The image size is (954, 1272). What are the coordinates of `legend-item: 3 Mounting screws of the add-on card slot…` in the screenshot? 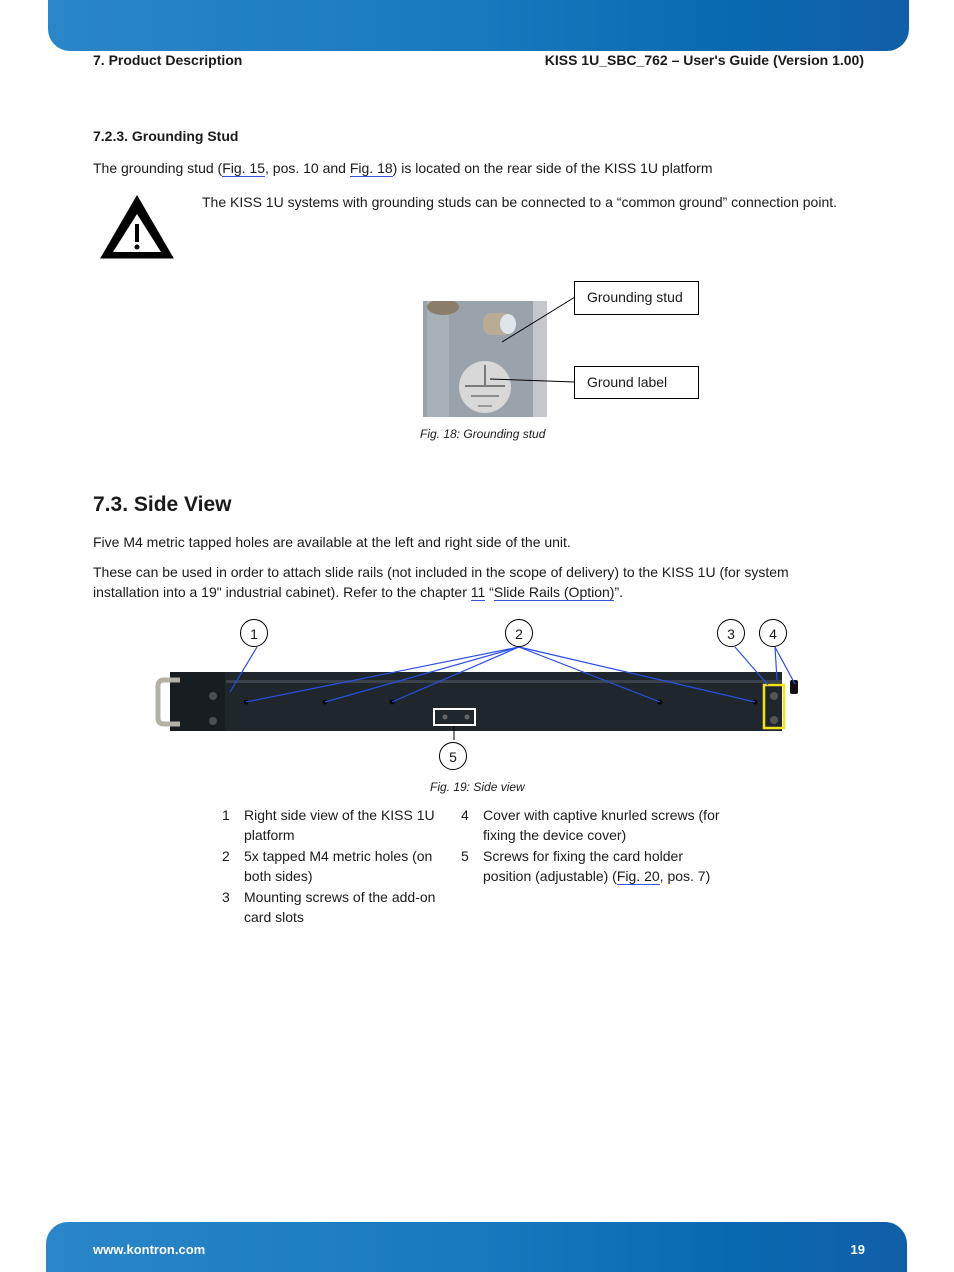 It's located at (334, 907).